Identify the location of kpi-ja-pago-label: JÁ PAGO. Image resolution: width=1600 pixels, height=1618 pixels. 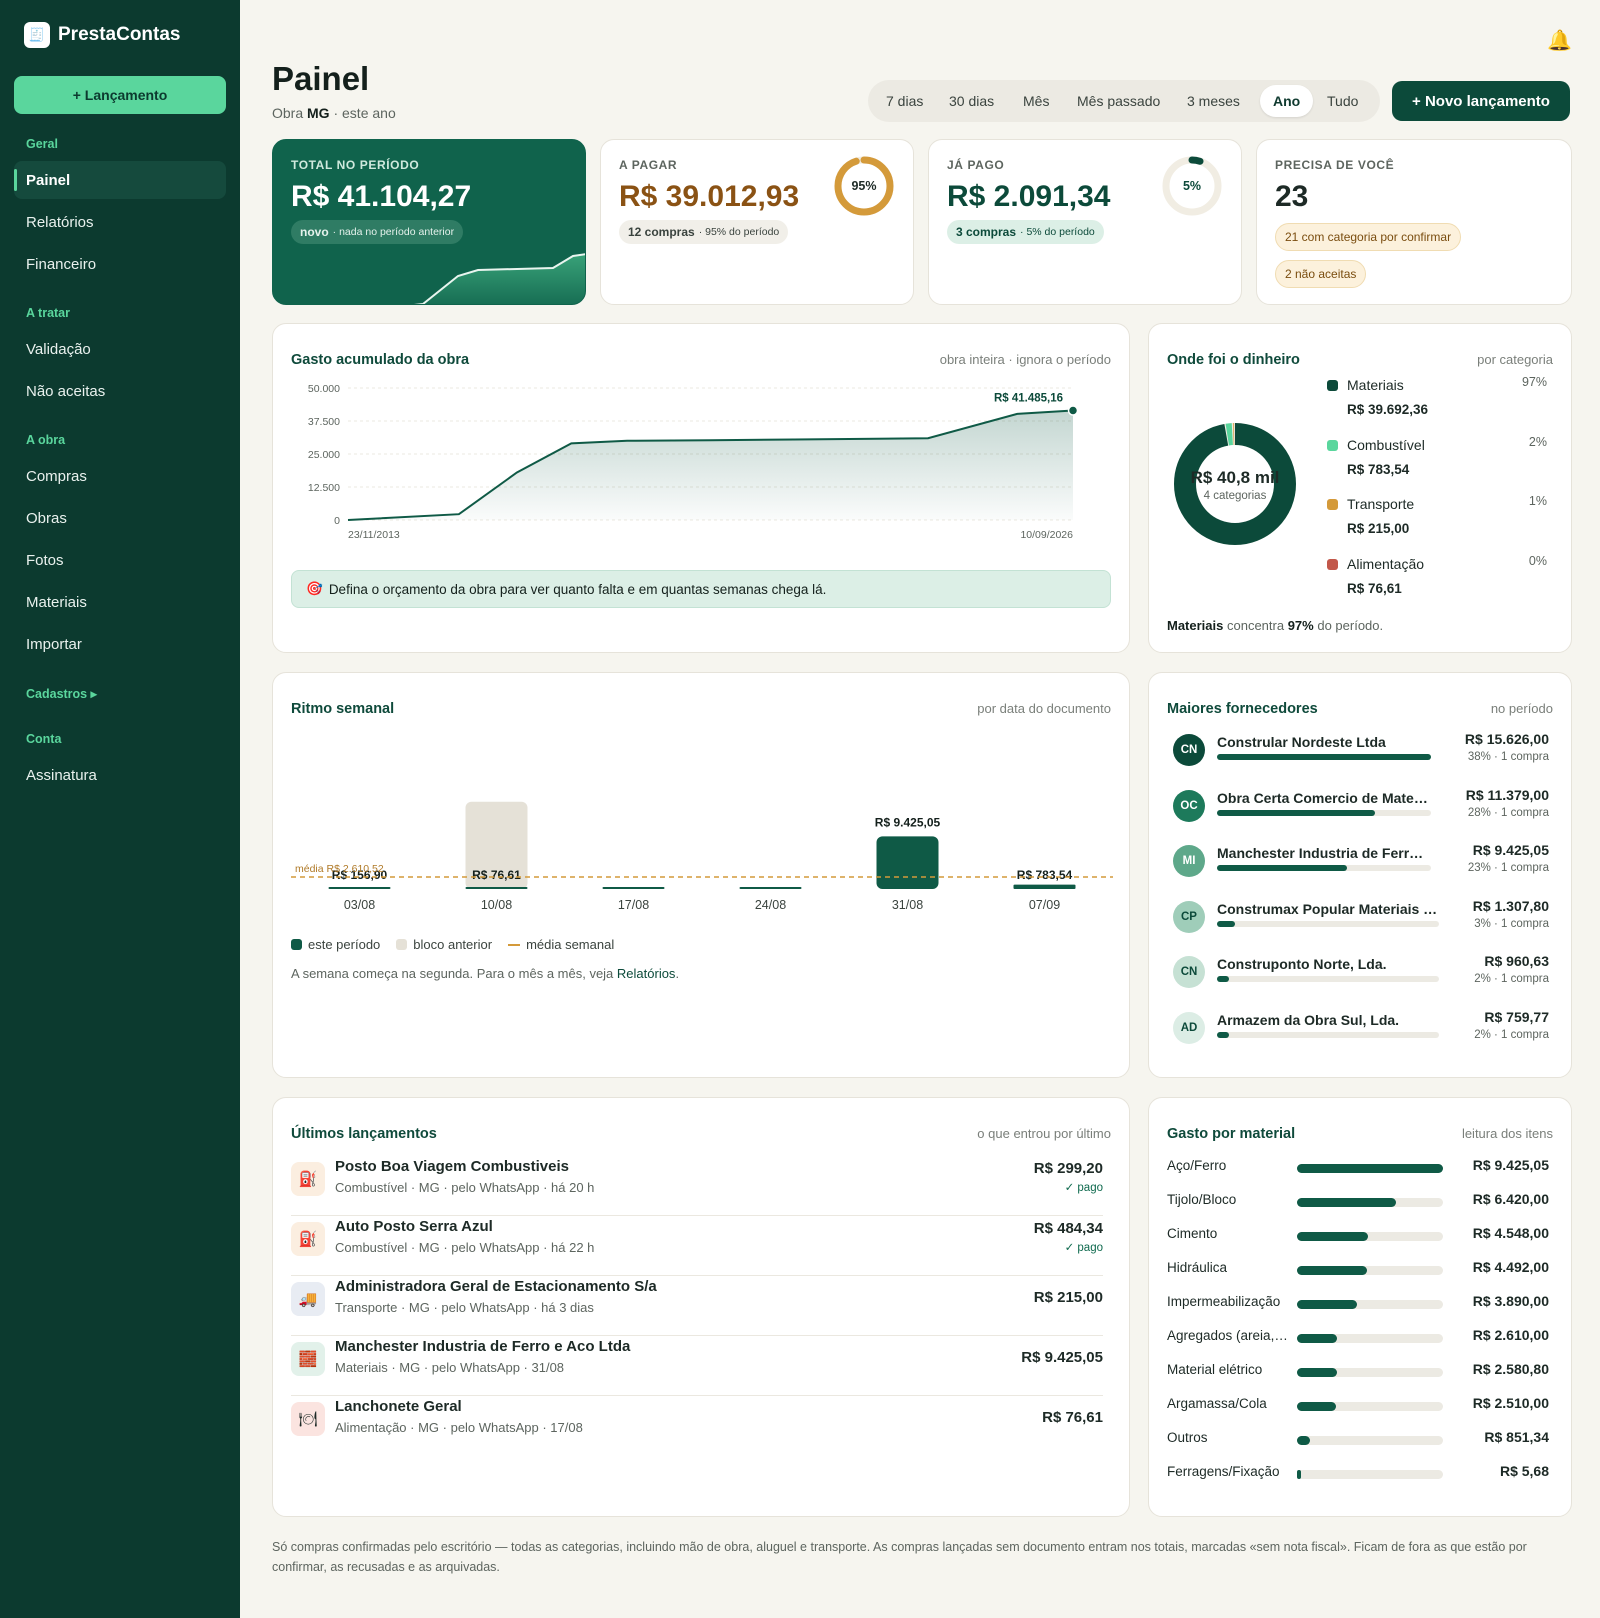
(976, 165).